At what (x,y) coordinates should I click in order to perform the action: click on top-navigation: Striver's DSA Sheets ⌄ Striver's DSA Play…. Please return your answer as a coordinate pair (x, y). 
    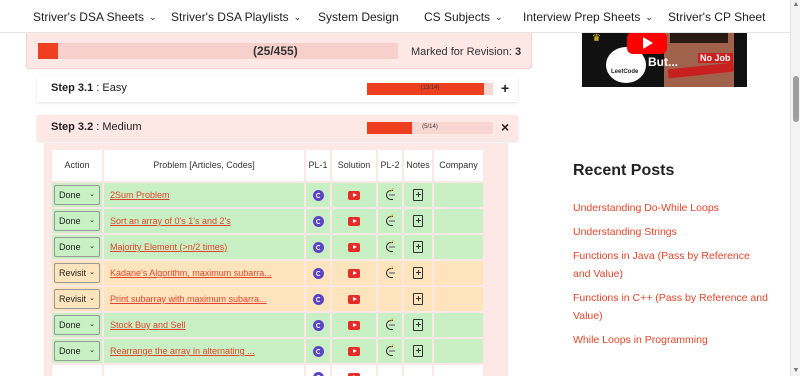
    Looking at the image, I should click on (395, 16).